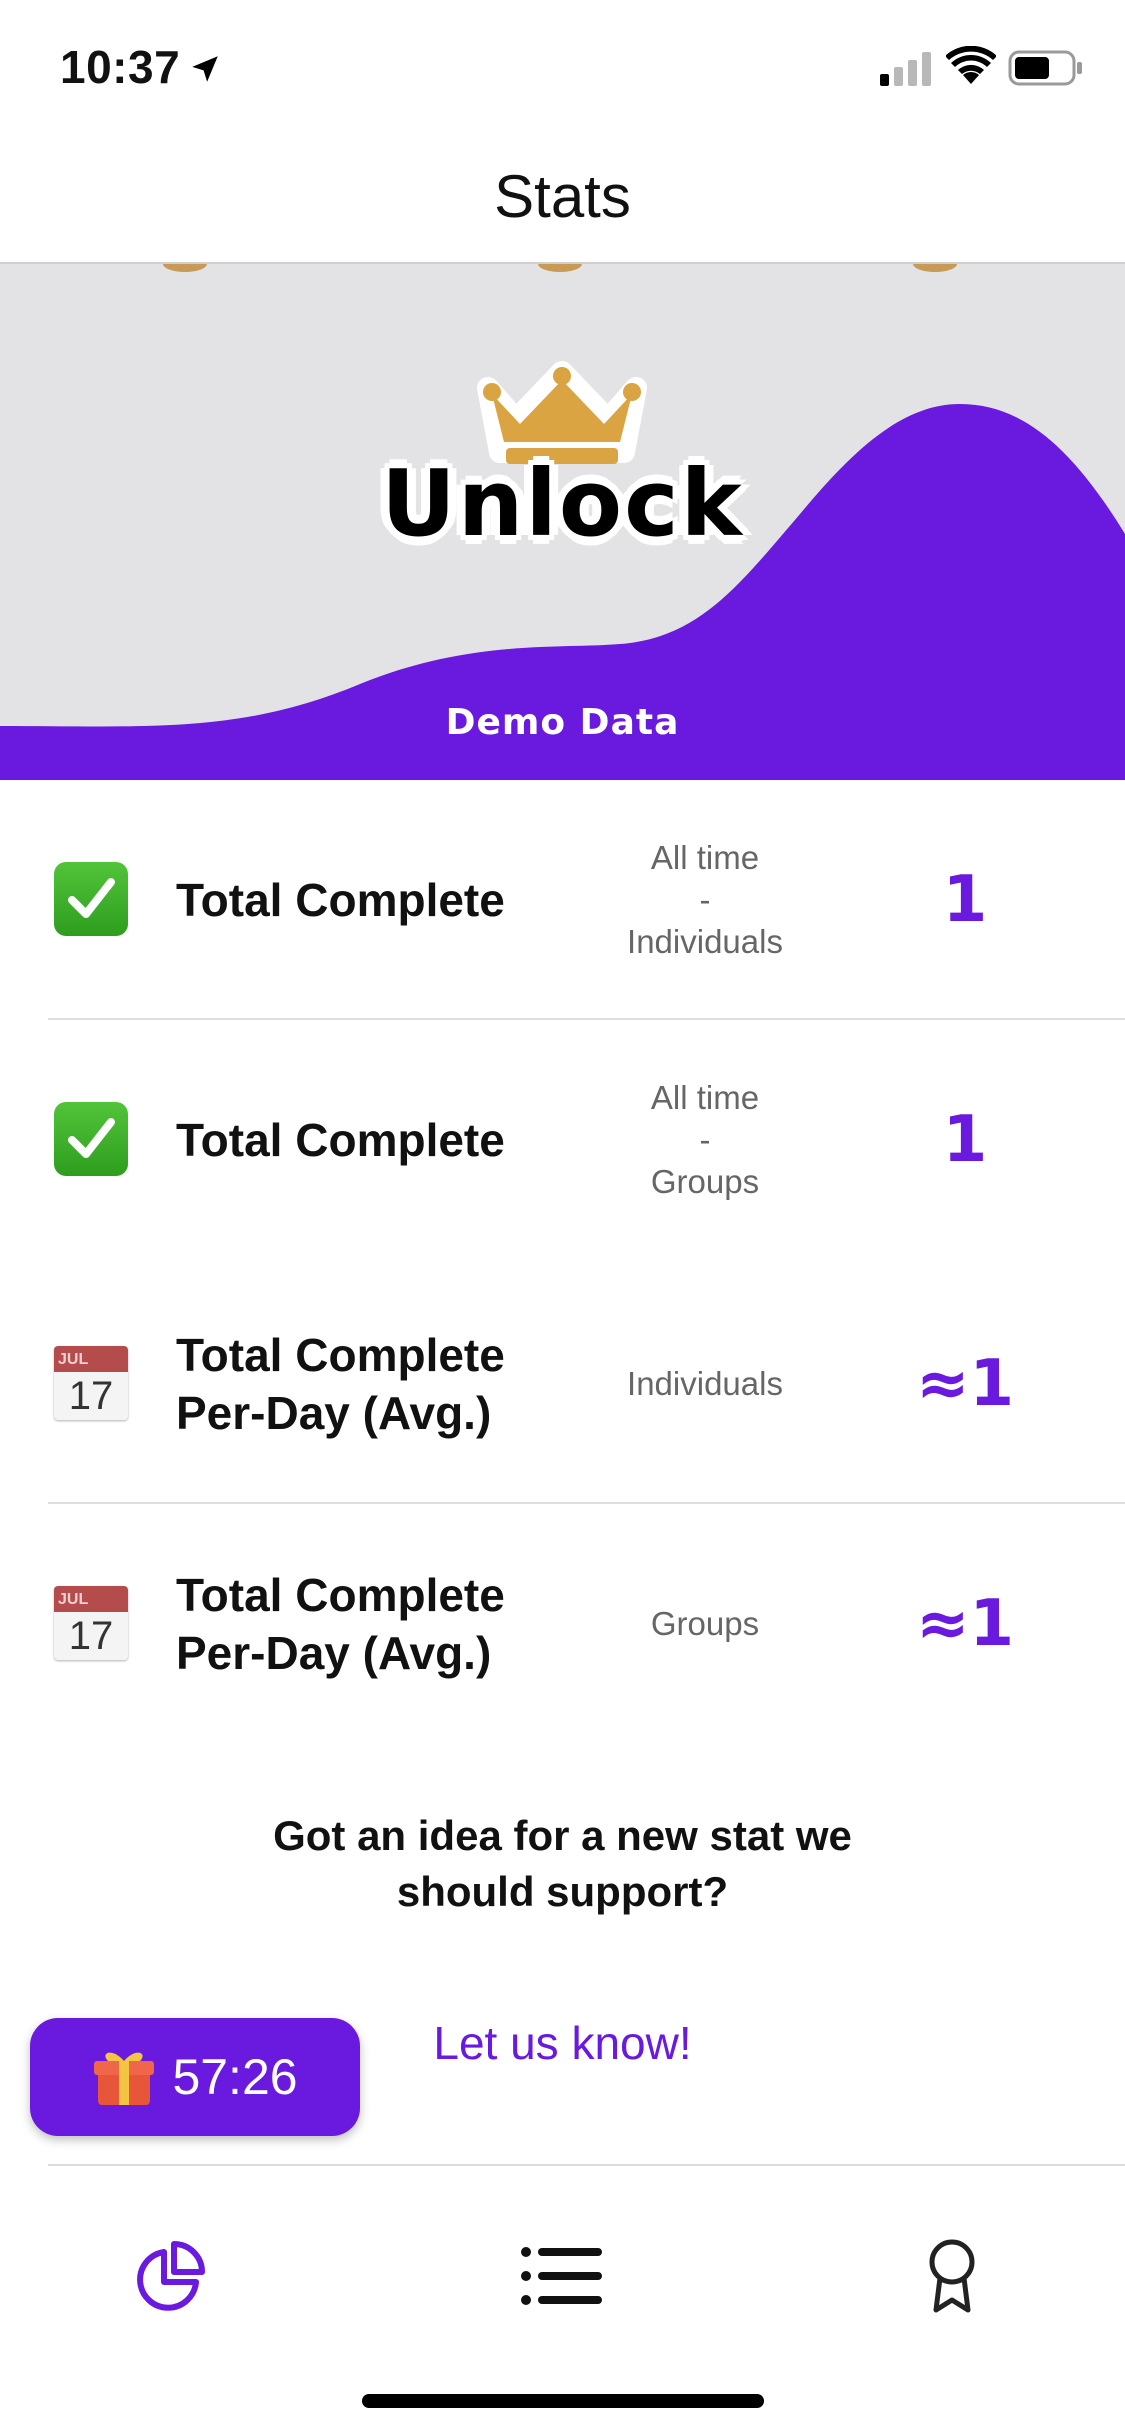  I want to click on status-bar: 10:37, so click(562, 66).